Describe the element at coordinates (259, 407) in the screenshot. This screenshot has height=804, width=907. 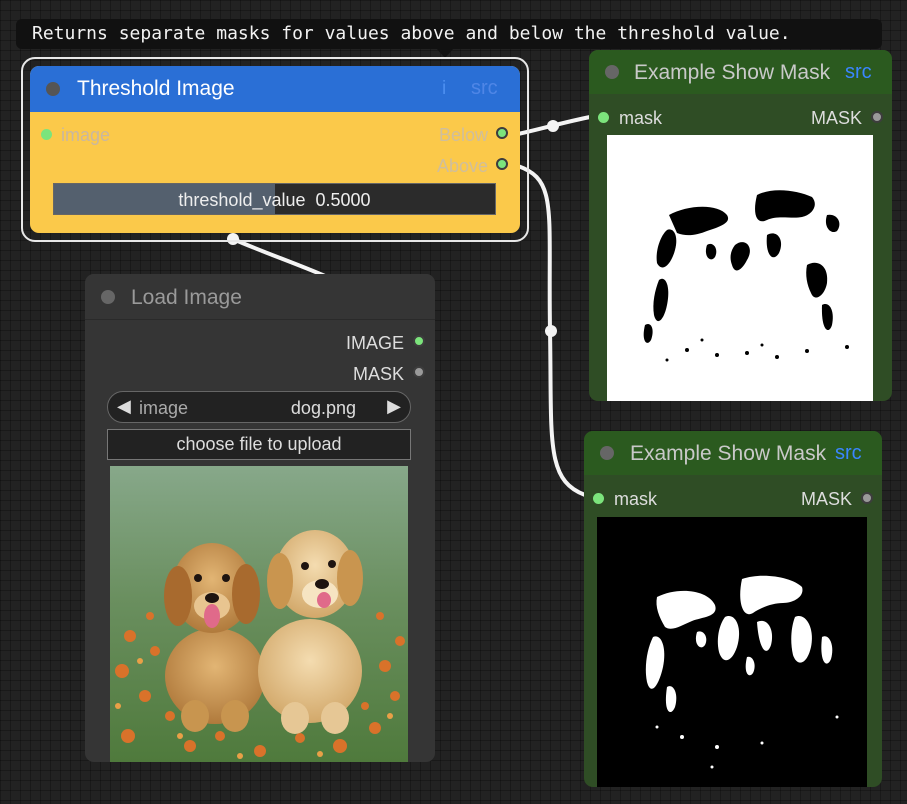
I see `image-combo: ◀ image dog.png ▶` at that location.